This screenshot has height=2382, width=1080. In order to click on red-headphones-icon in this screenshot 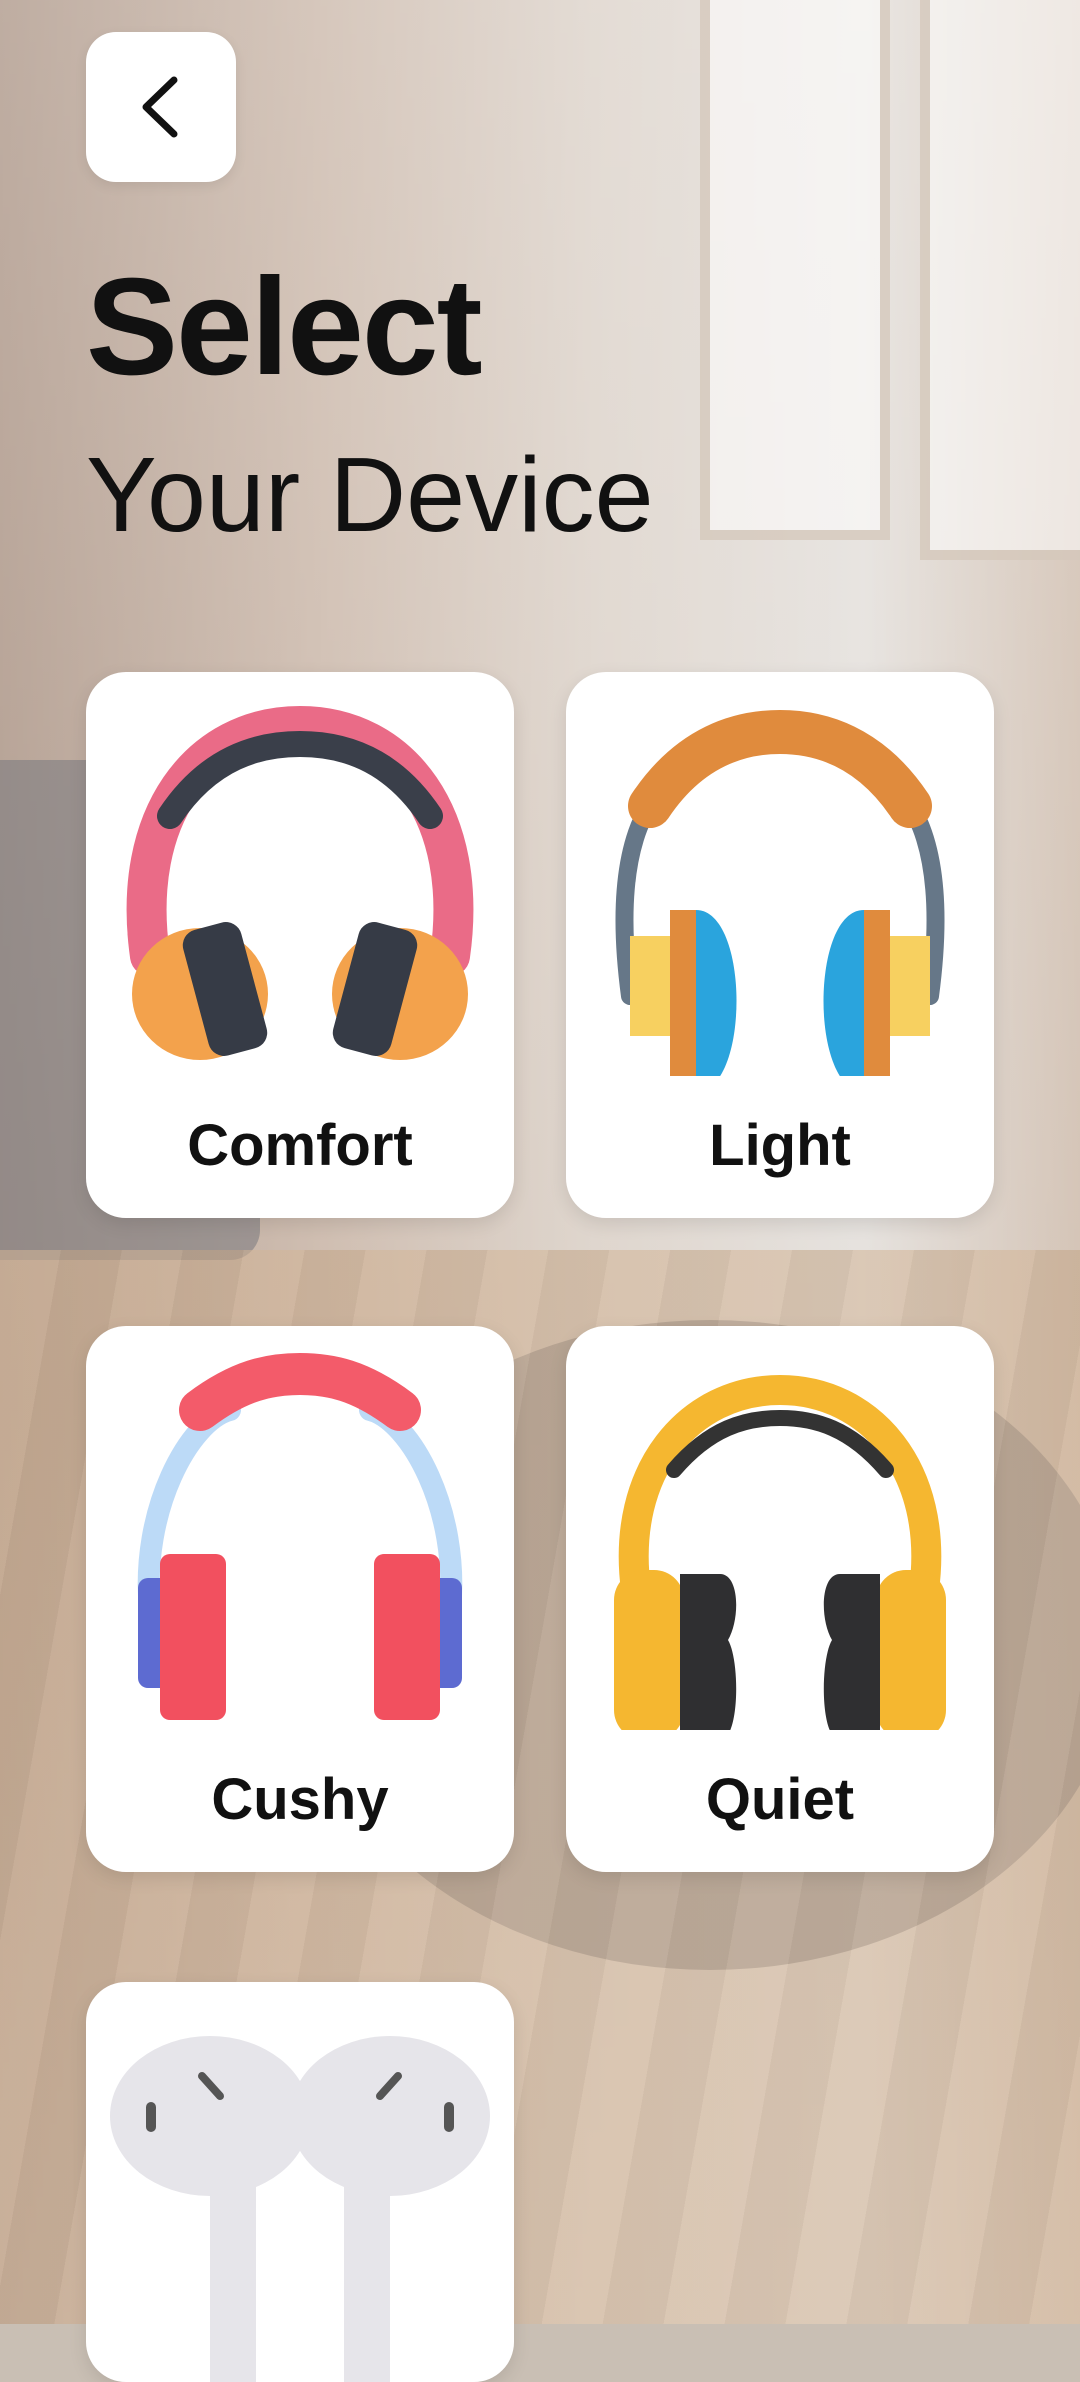, I will do `click(300, 1536)`.